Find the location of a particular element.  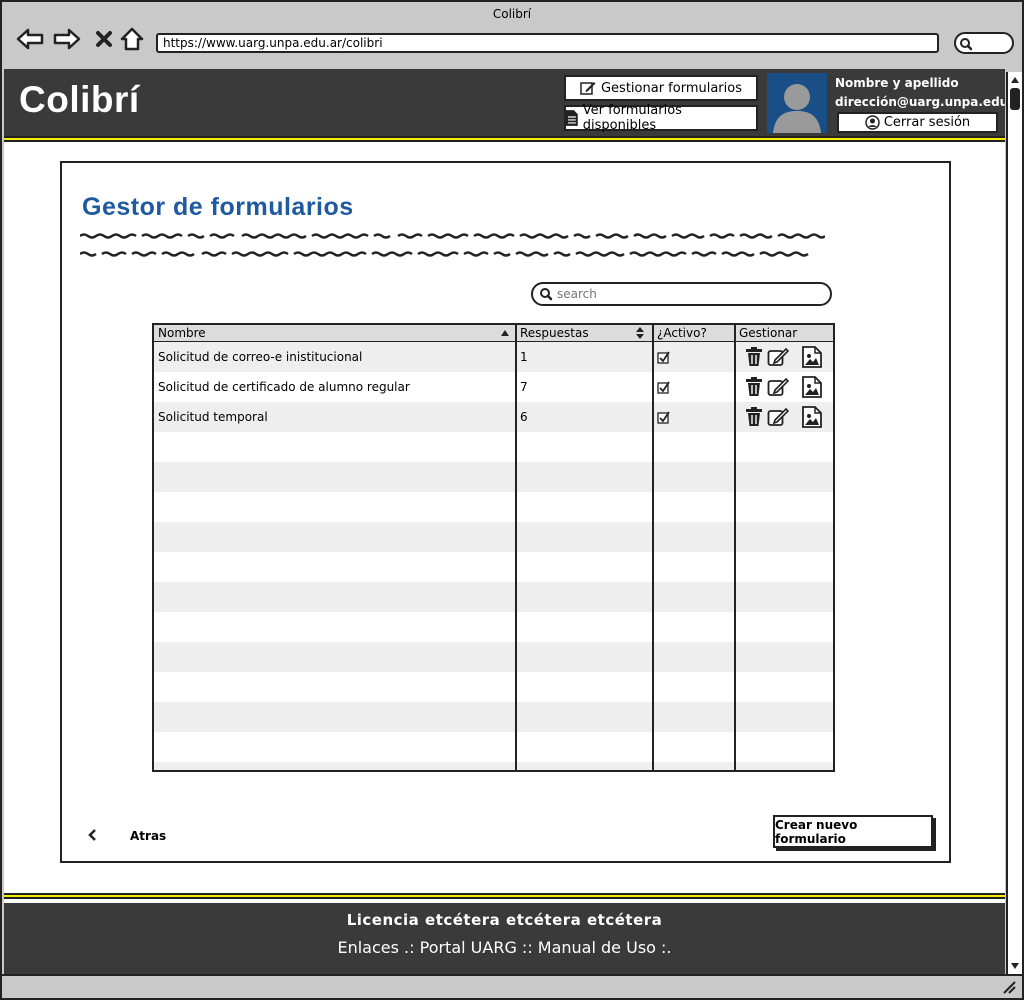

forward-arrow-icon is located at coordinates (67, 39).